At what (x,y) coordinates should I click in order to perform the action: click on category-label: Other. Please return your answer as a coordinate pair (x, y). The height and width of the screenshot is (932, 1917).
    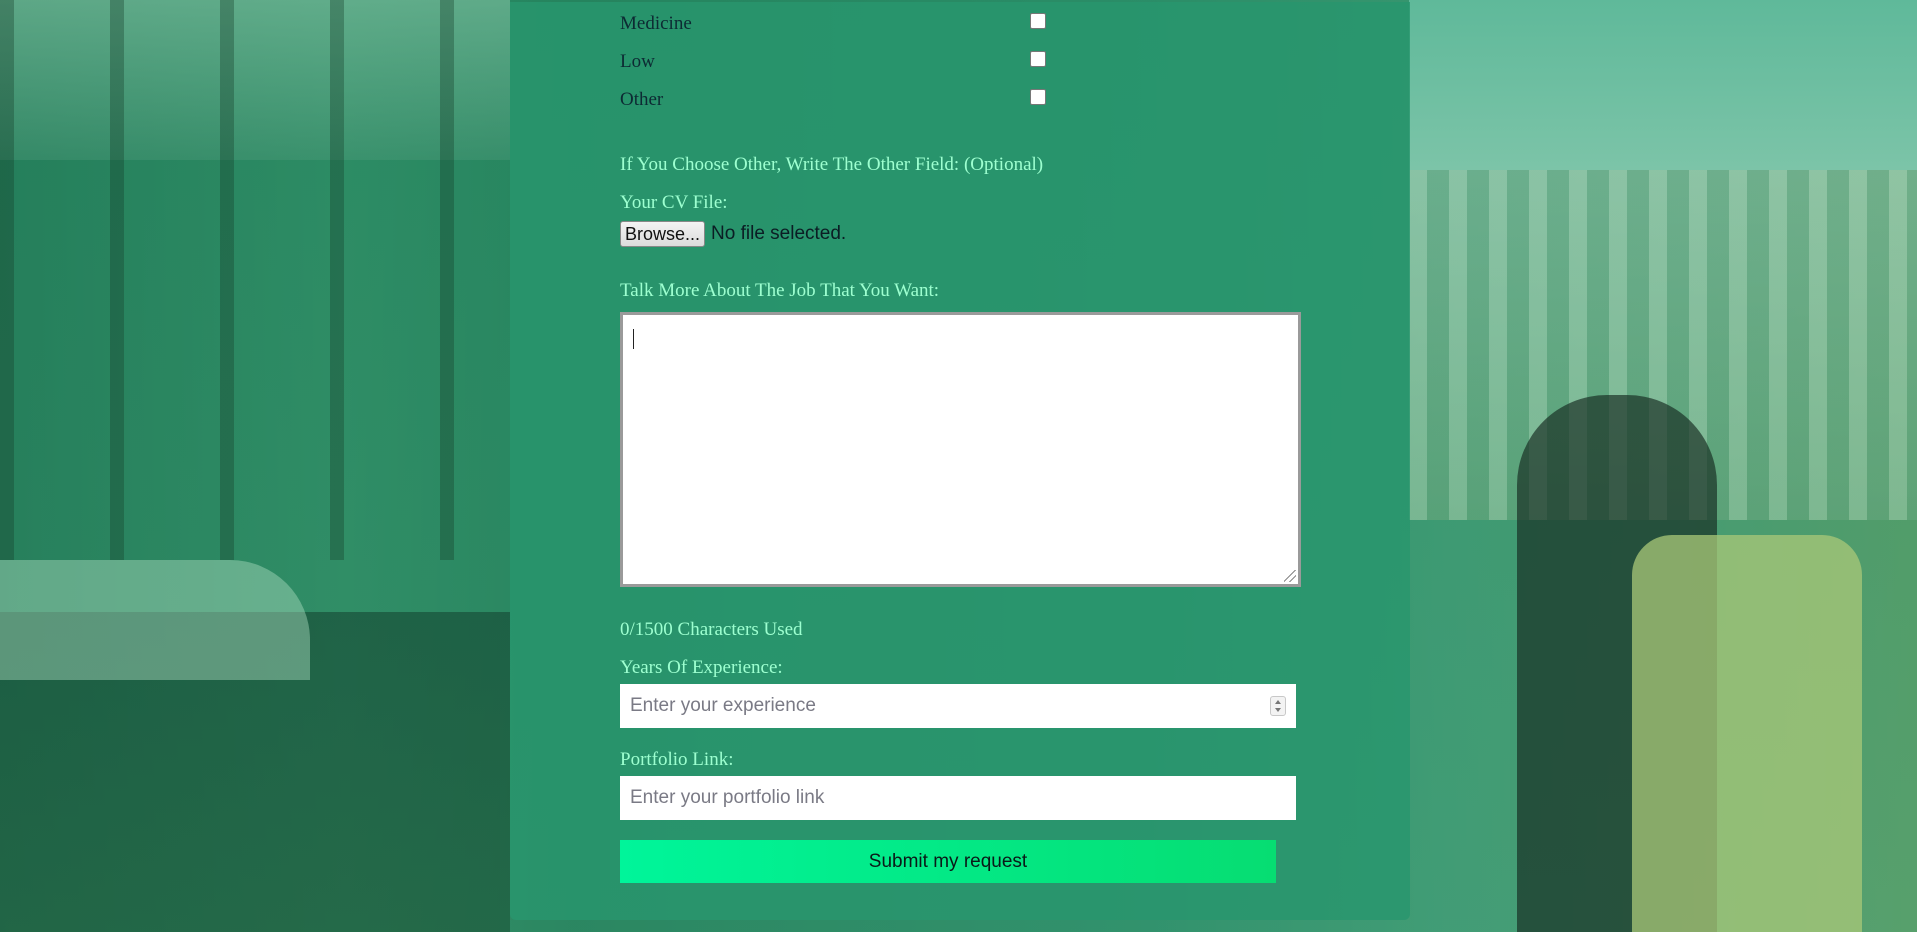
    Looking at the image, I should click on (642, 99).